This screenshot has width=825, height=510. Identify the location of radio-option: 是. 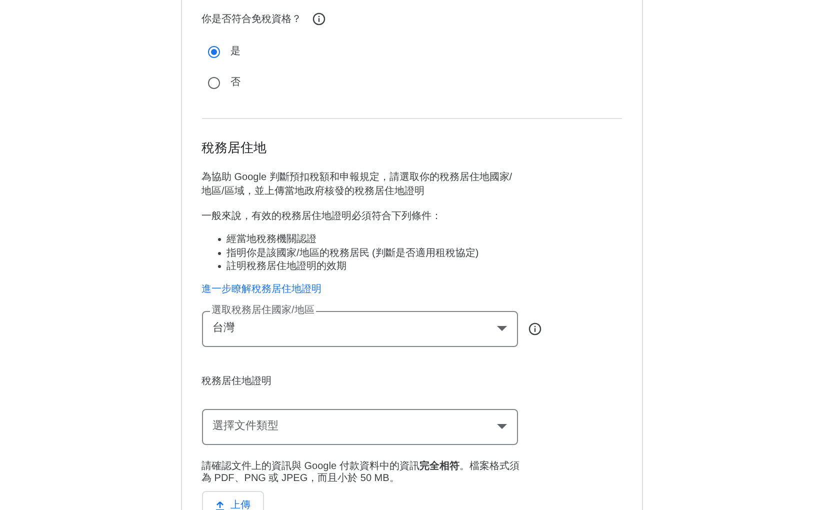
(415, 51).